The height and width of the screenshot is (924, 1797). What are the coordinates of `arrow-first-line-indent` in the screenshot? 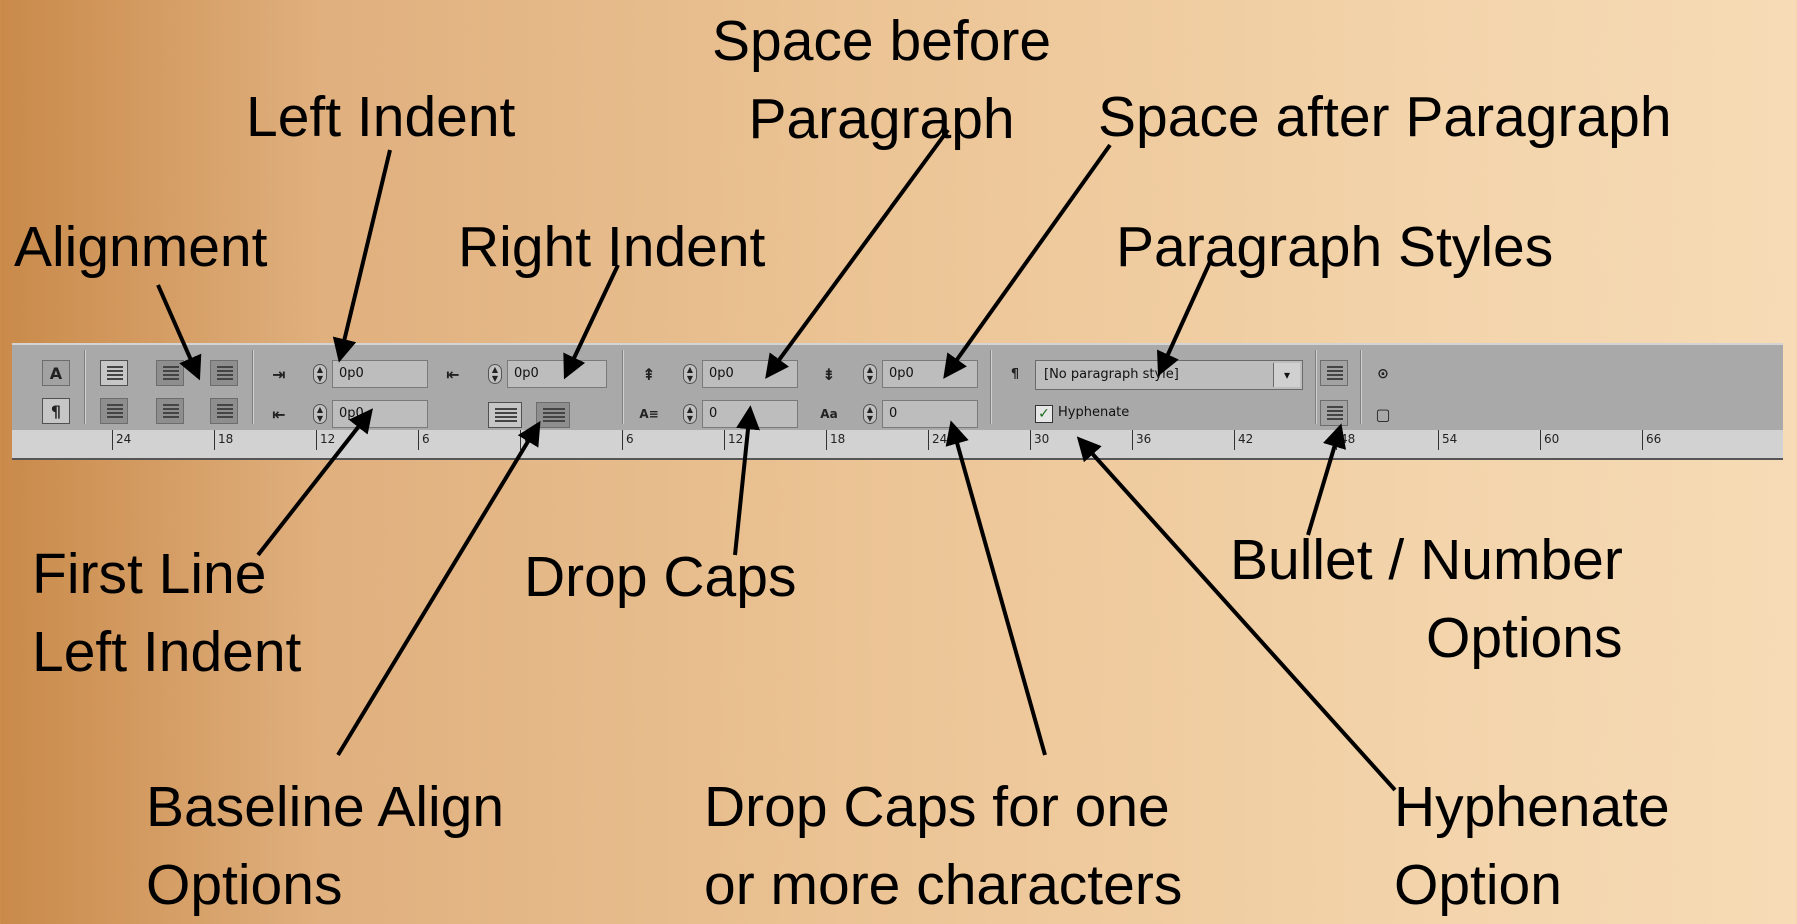 It's located at (314, 482).